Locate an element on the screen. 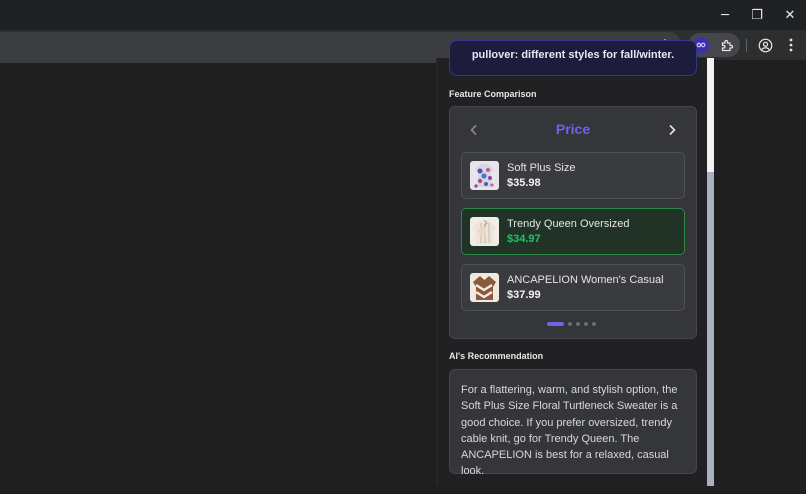 The width and height of the screenshot is (806, 494). product-name: ANCAPELION Women's Casual is located at coordinates (585, 280).